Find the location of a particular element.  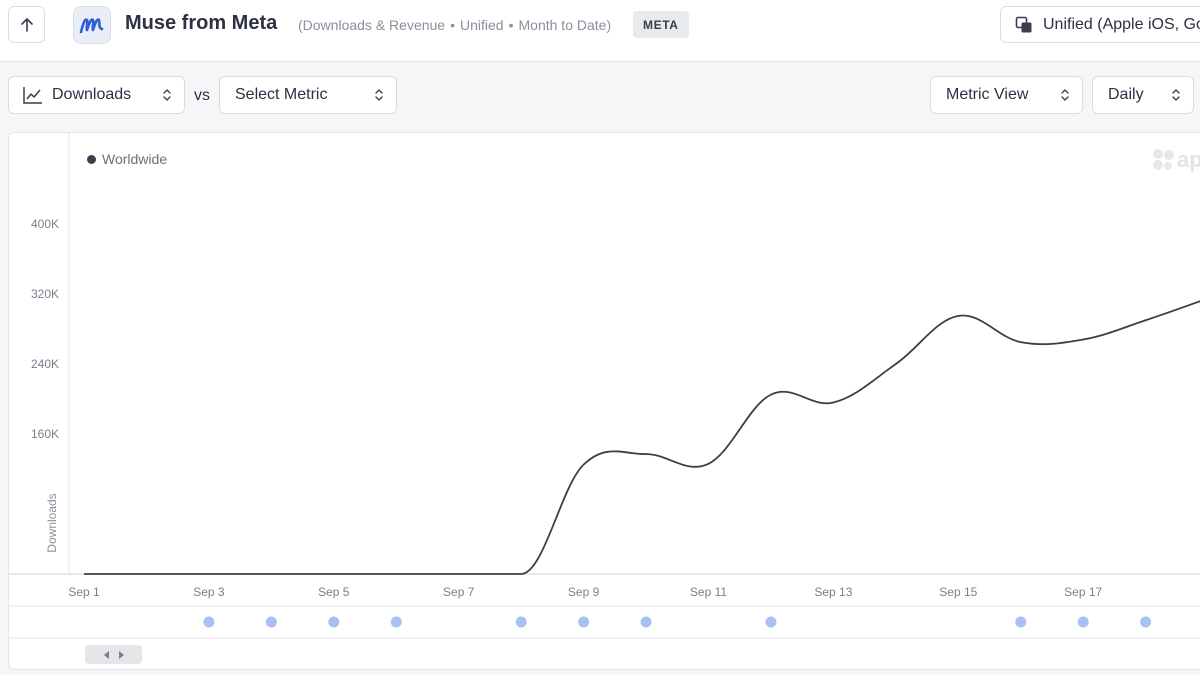

chart-scroll-handle is located at coordinates (113, 654).